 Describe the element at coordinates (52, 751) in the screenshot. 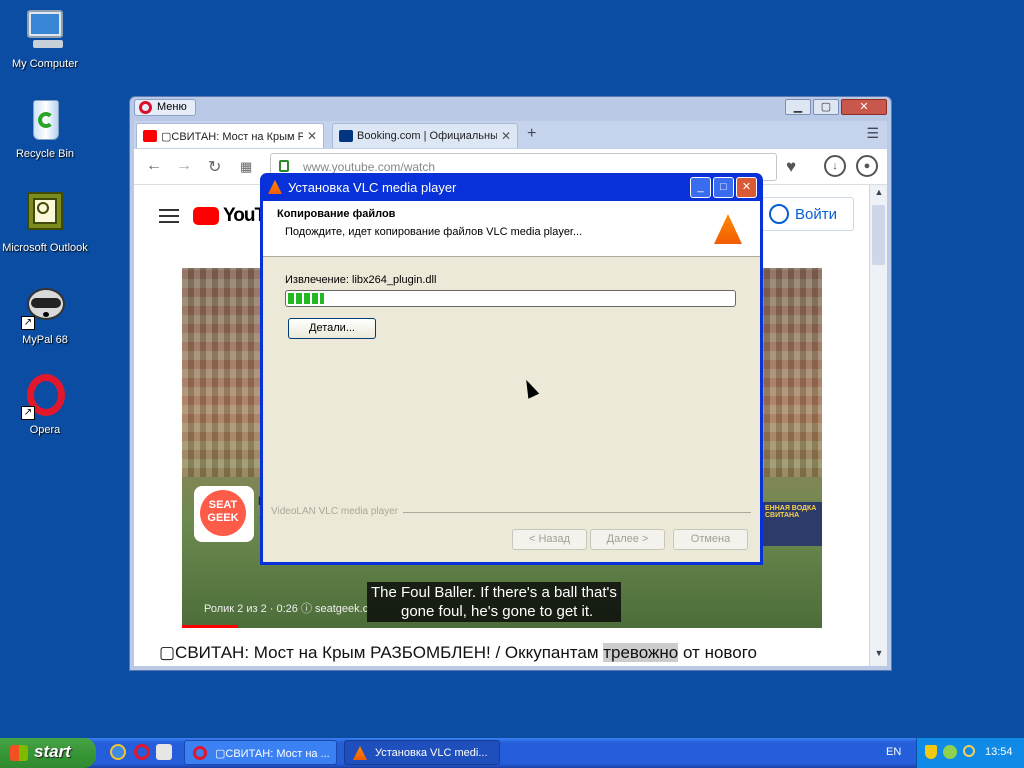

I see `start-label: start` at that location.